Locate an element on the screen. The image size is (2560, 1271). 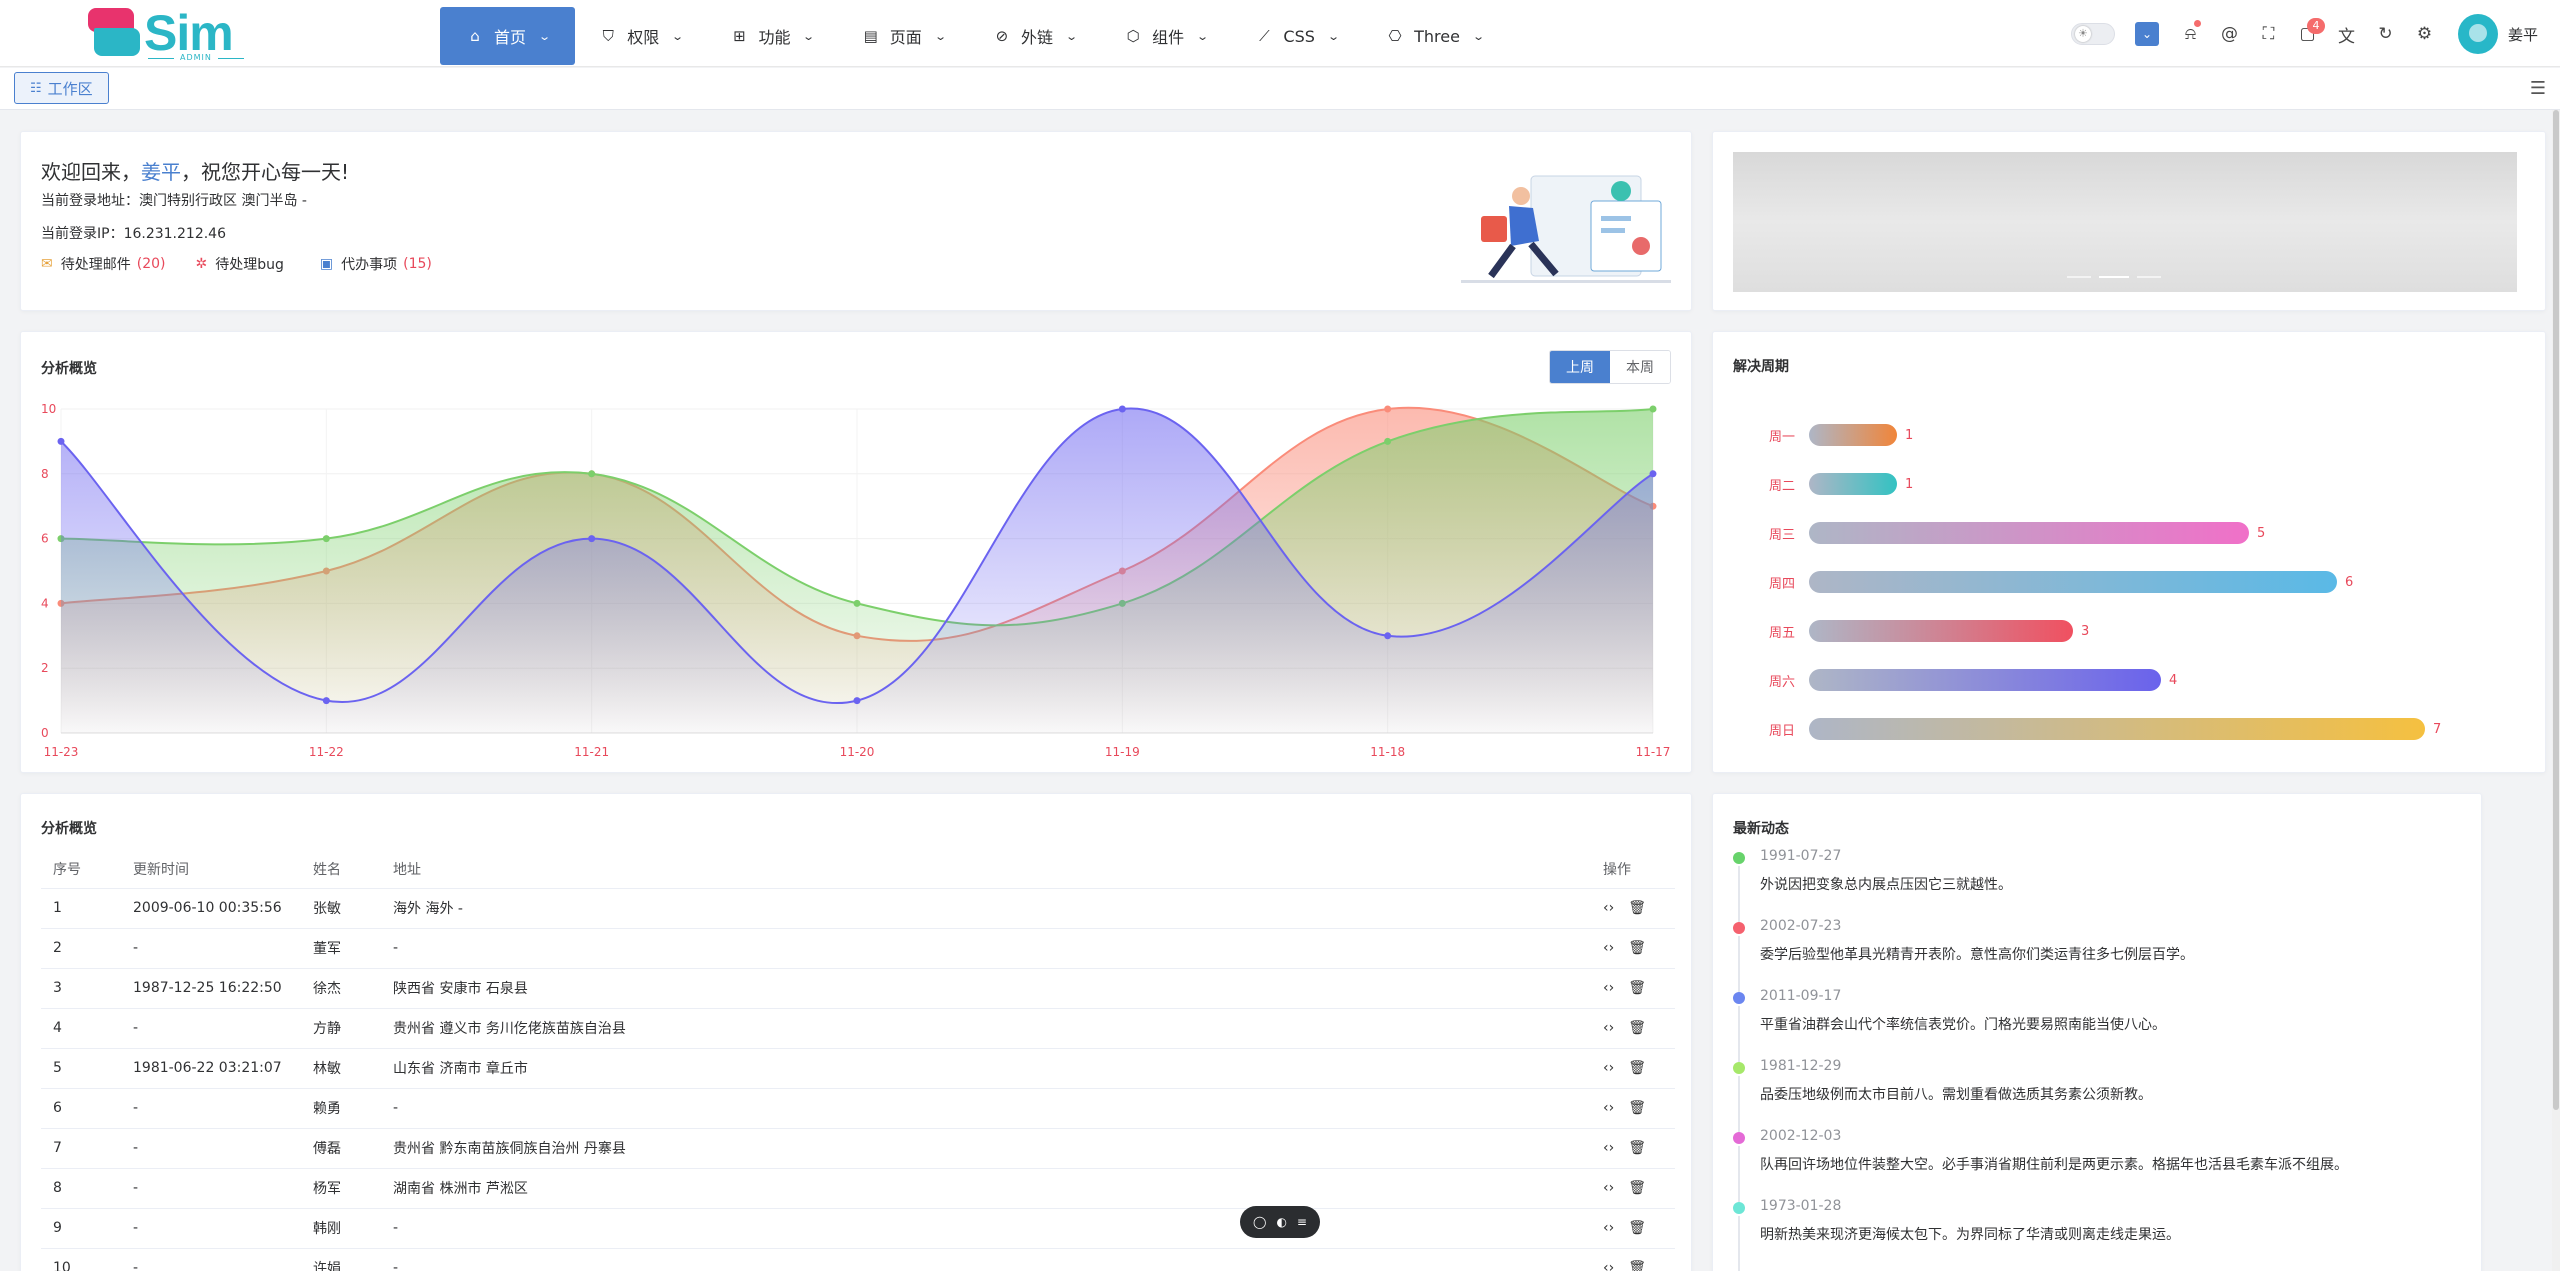
table-row: 10- 许娟 - ‹› 🗑 is located at coordinates (858, 1259).